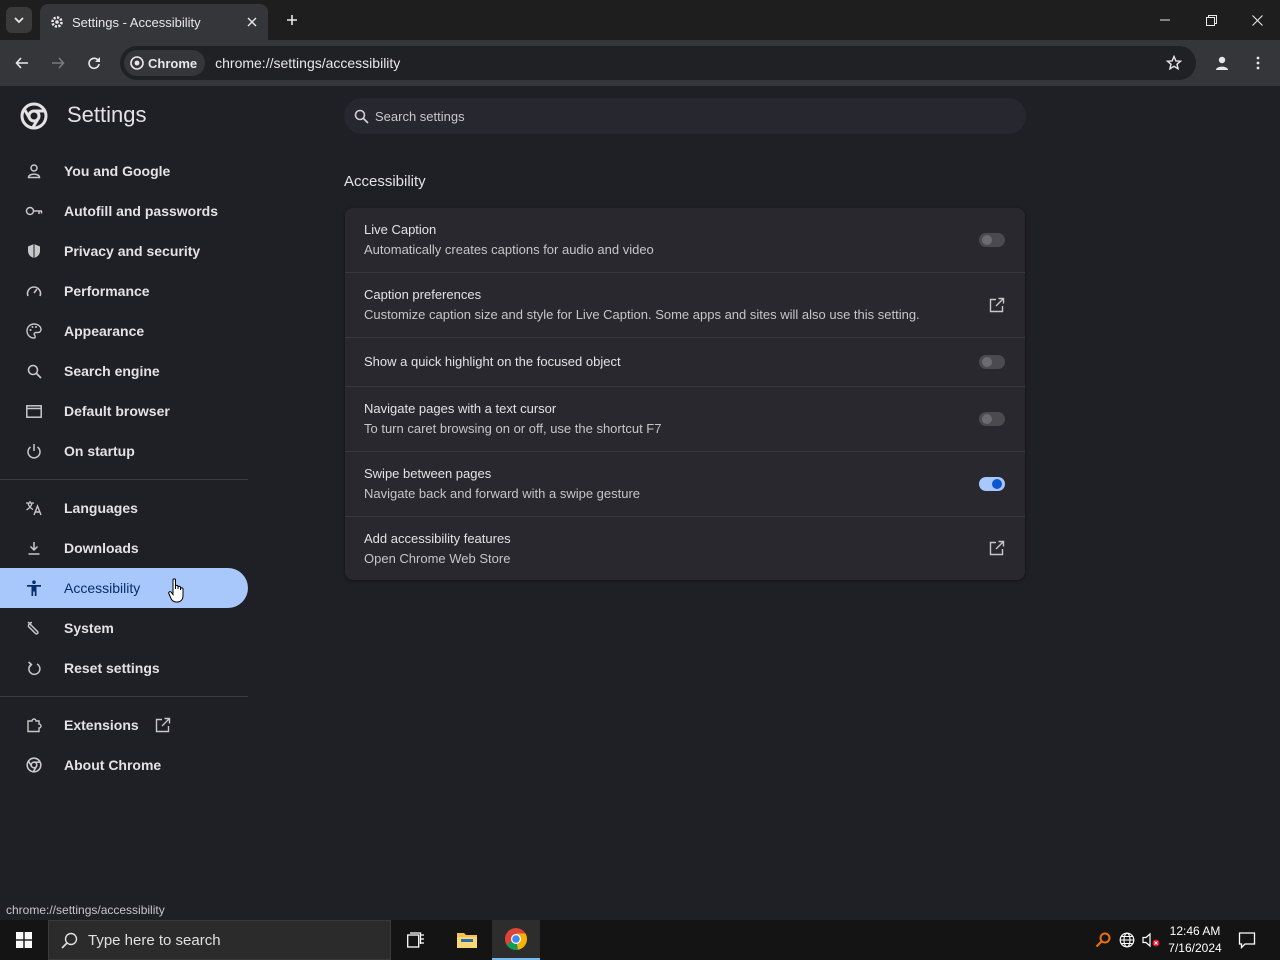 Image resolution: width=1280 pixels, height=960 pixels. I want to click on address-bar: Chrome chrome://settings/accessibility, so click(658, 63).